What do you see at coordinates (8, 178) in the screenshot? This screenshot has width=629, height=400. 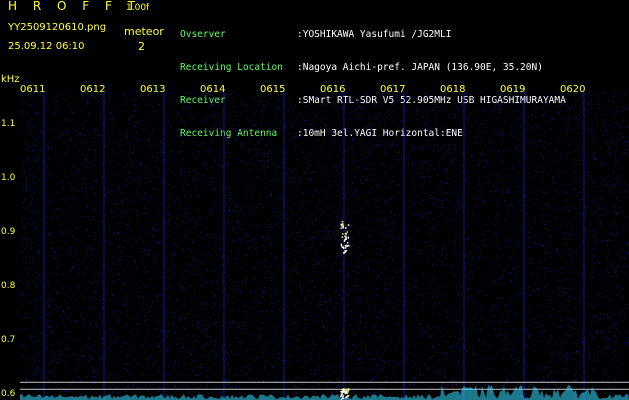 I see `y-tick-label: 1.0` at bounding box center [8, 178].